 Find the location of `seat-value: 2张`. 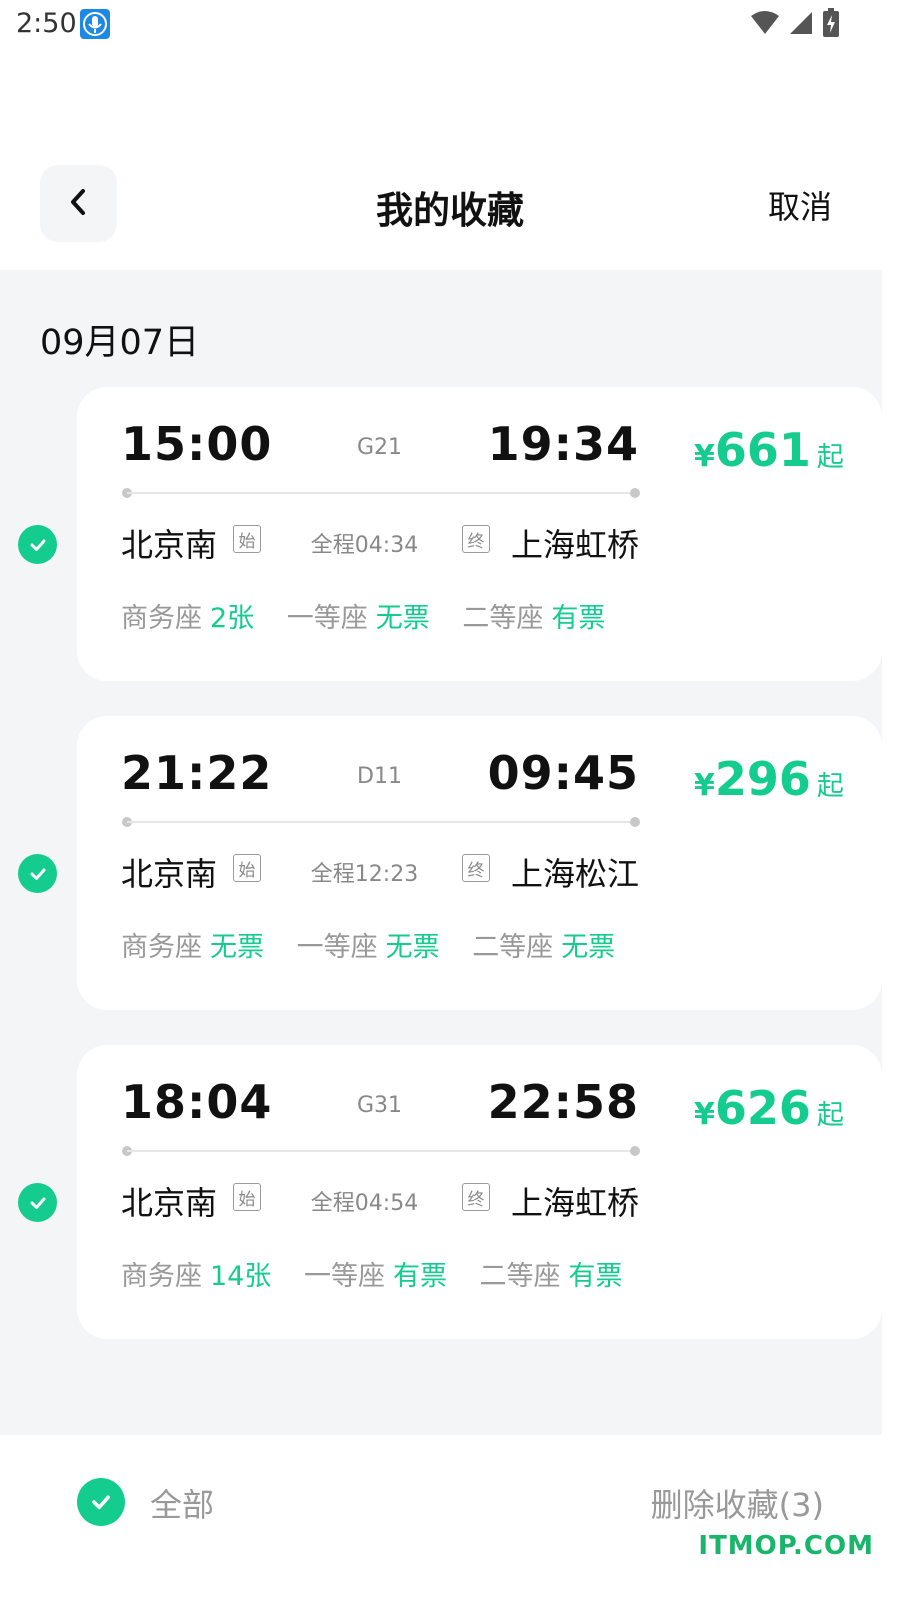

seat-value: 2张 is located at coordinates (232, 618).